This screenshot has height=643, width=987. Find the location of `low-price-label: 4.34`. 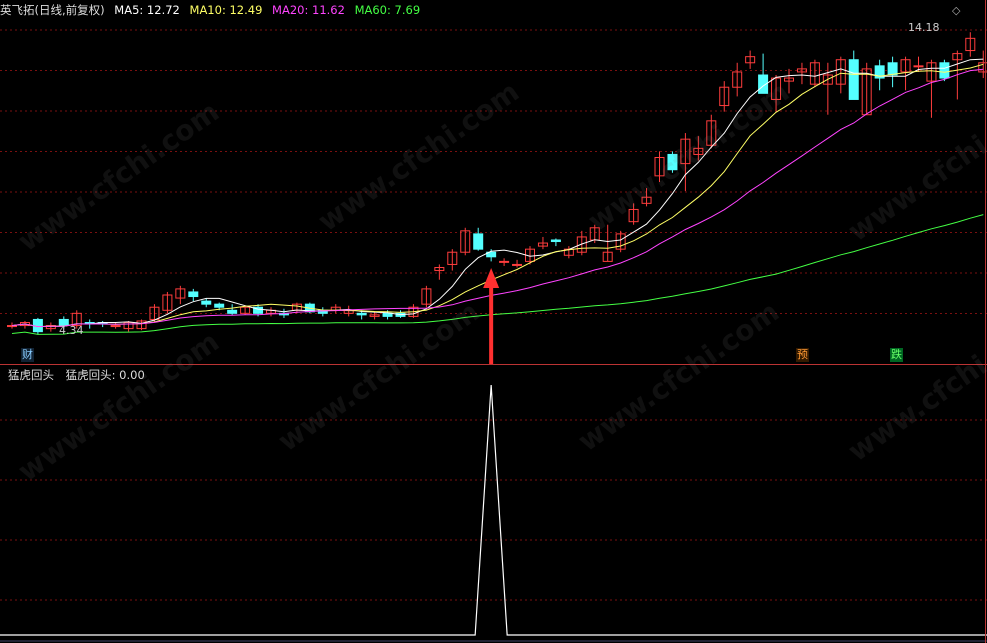

low-price-label: 4.34 is located at coordinates (71, 330).